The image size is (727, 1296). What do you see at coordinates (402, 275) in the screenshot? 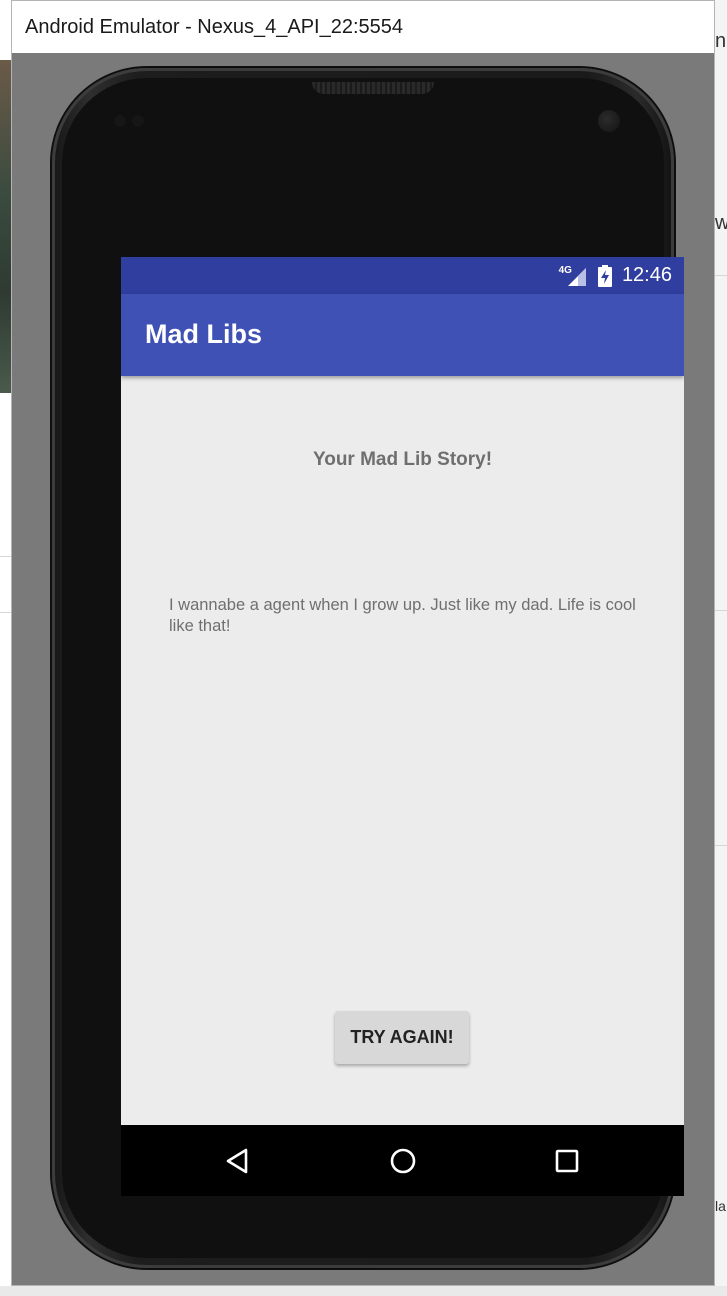
I see `status-bar: 4G 12:46` at bounding box center [402, 275].